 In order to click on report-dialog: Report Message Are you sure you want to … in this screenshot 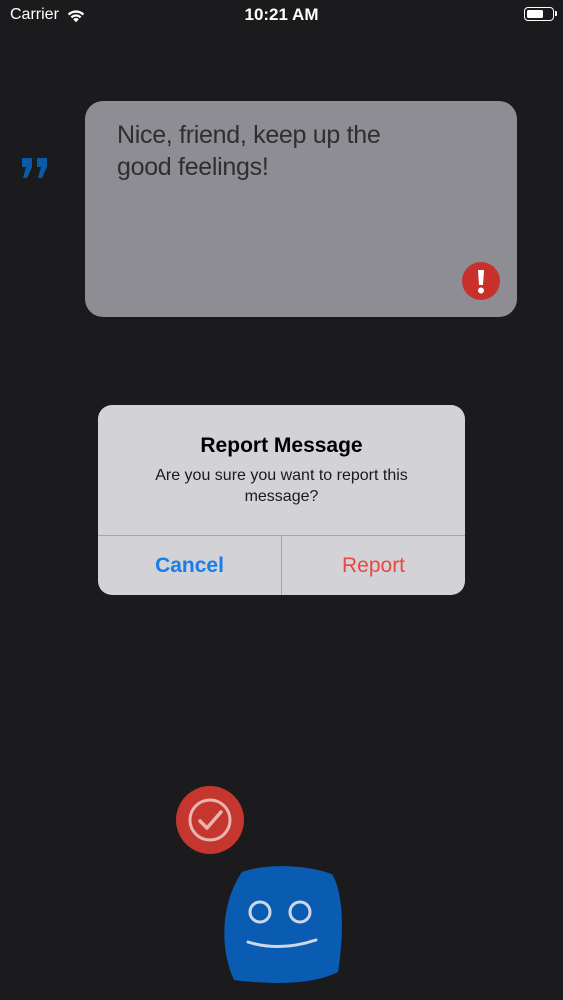, I will do `click(281, 500)`.